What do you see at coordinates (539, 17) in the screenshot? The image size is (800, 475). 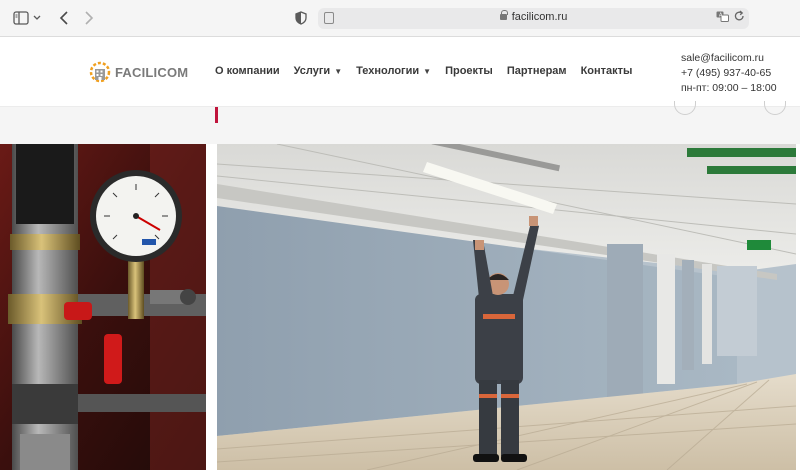 I see `url-text: facilicom.ru` at bounding box center [539, 17].